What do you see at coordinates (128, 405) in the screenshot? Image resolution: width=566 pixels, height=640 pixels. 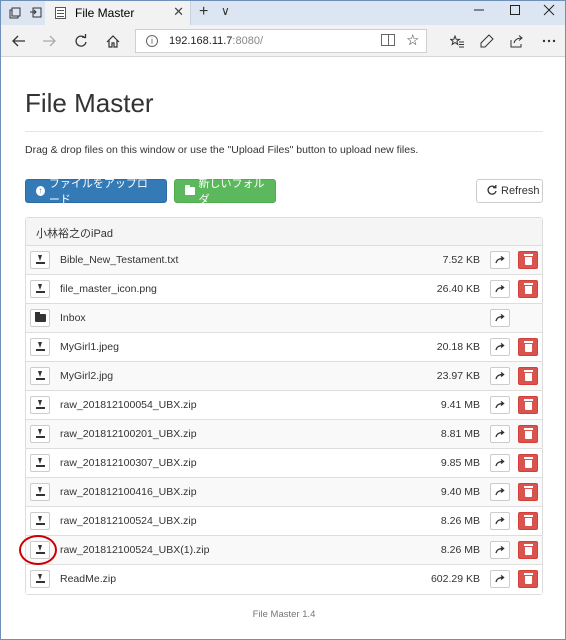 I see `file-name-link: raw_201812100054_UBX.zip` at bounding box center [128, 405].